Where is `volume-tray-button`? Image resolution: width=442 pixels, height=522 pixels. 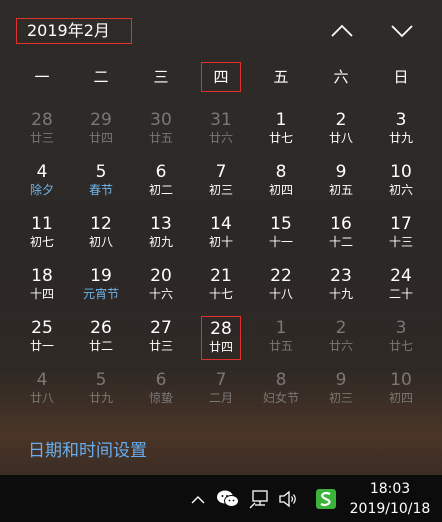
volume-tray-button is located at coordinates (288, 499).